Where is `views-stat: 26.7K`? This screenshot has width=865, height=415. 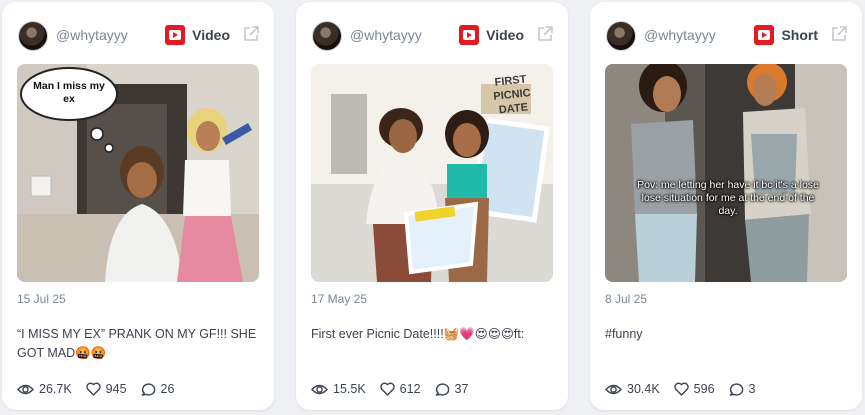
views-stat: 26.7K is located at coordinates (44, 389).